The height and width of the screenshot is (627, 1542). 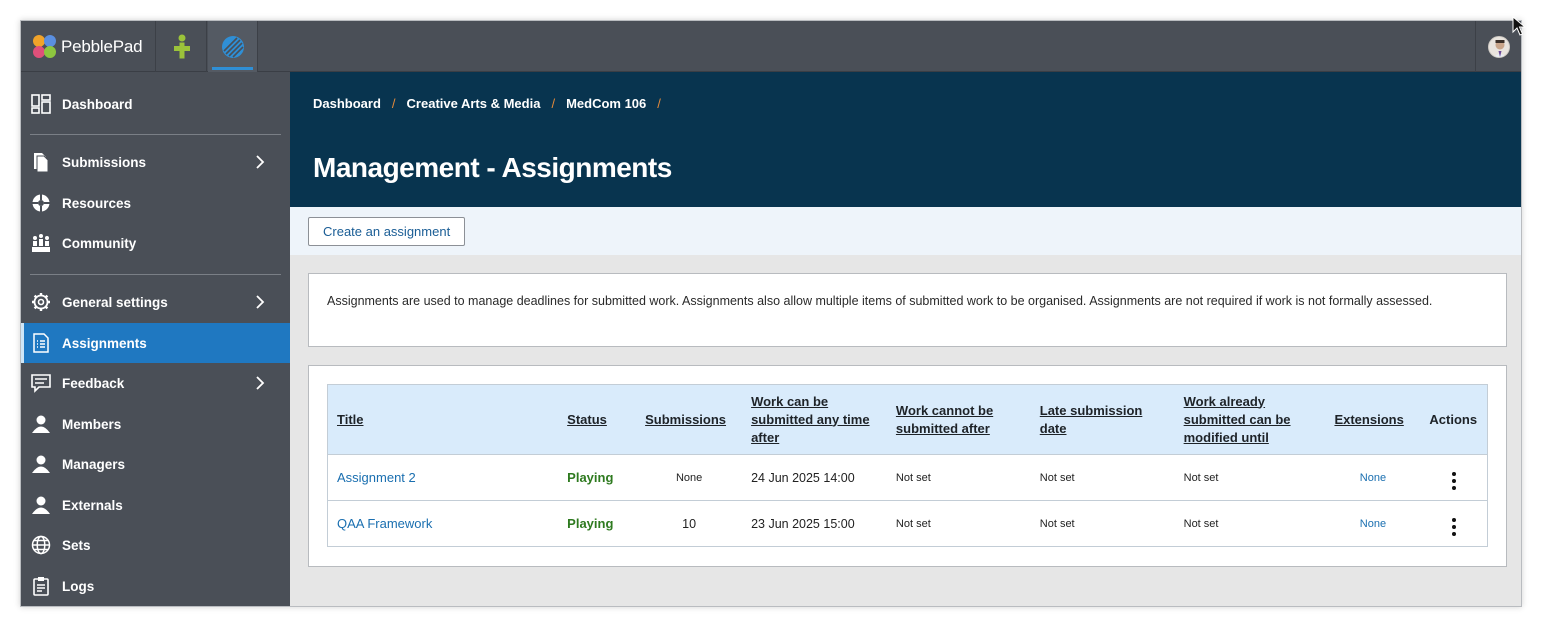 What do you see at coordinates (41, 203) in the screenshot?
I see `resources-icon` at bounding box center [41, 203].